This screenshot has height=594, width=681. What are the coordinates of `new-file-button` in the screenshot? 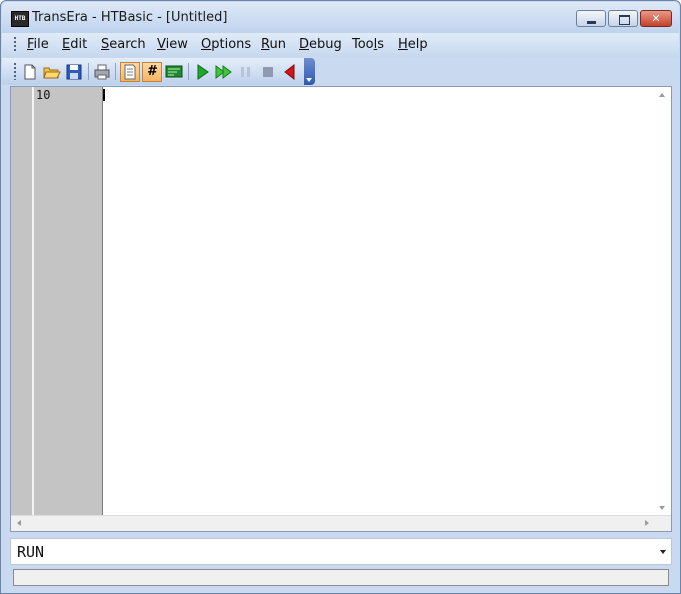 It's located at (30, 72).